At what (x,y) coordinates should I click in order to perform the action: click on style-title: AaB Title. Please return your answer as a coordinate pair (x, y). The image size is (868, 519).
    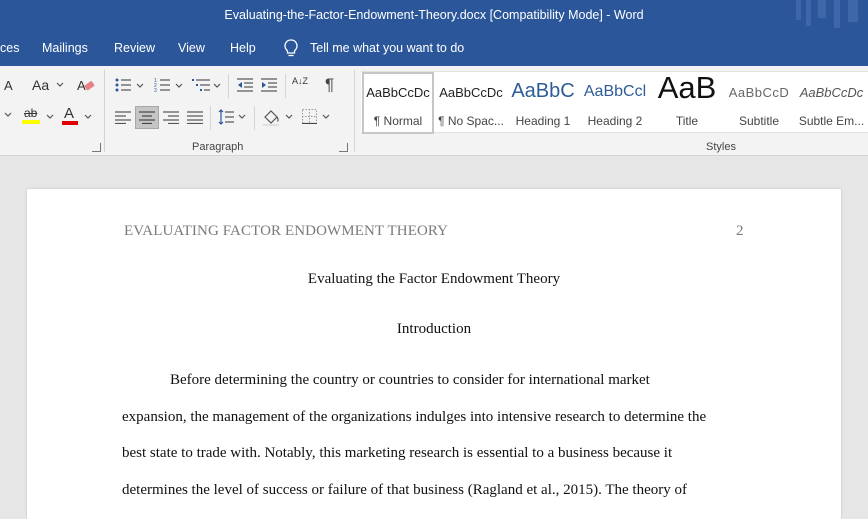
    Looking at the image, I should click on (687, 103).